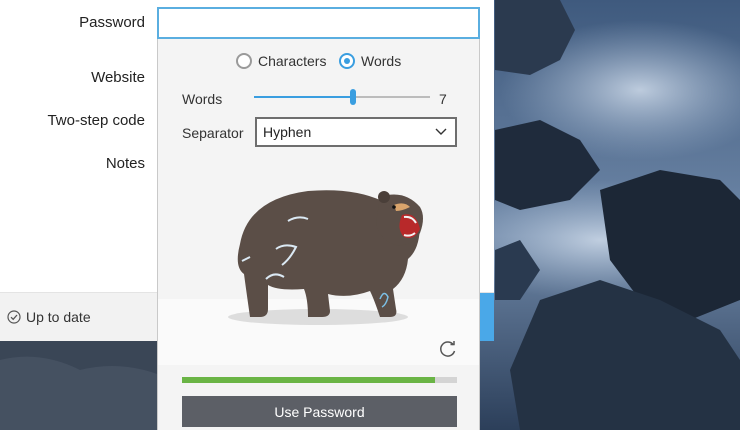  Describe the element at coordinates (14, 317) in the screenshot. I see `check-circle-icon` at that location.